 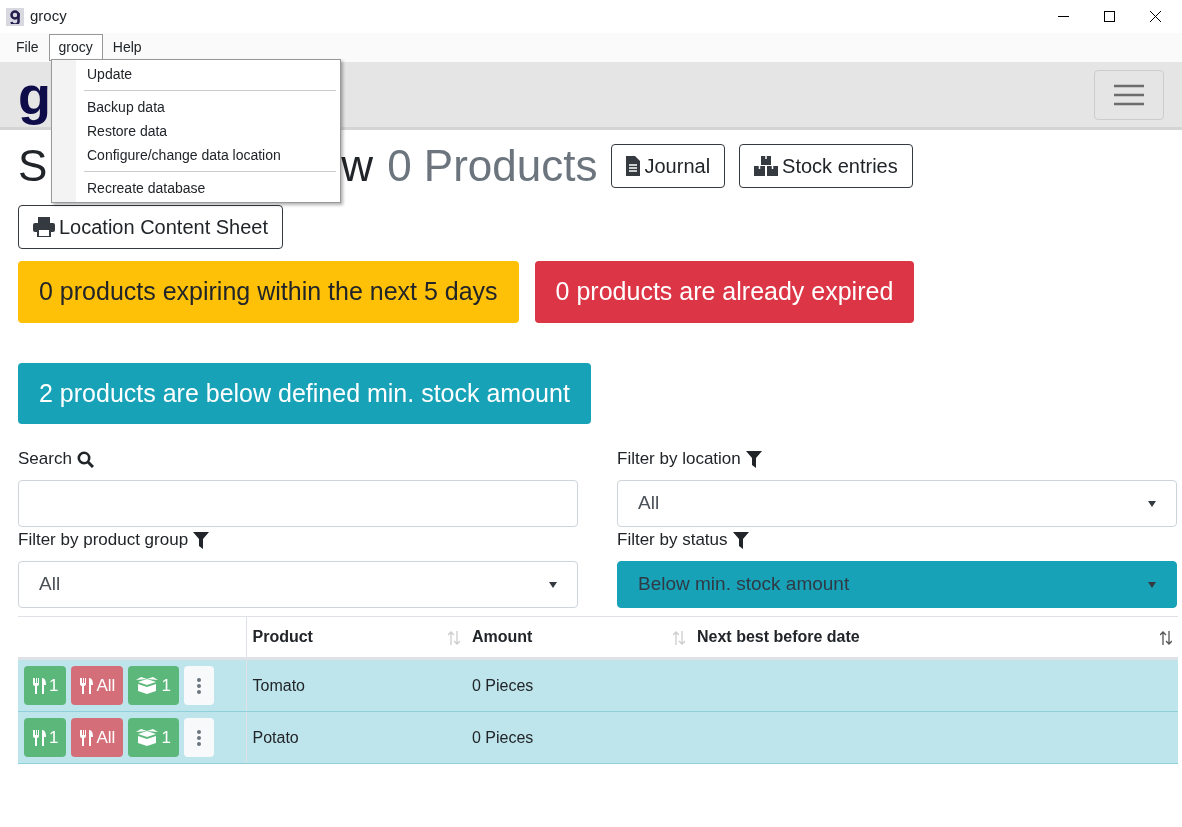 What do you see at coordinates (103, 540) in the screenshot?
I see `field-label: Filter by product group` at bounding box center [103, 540].